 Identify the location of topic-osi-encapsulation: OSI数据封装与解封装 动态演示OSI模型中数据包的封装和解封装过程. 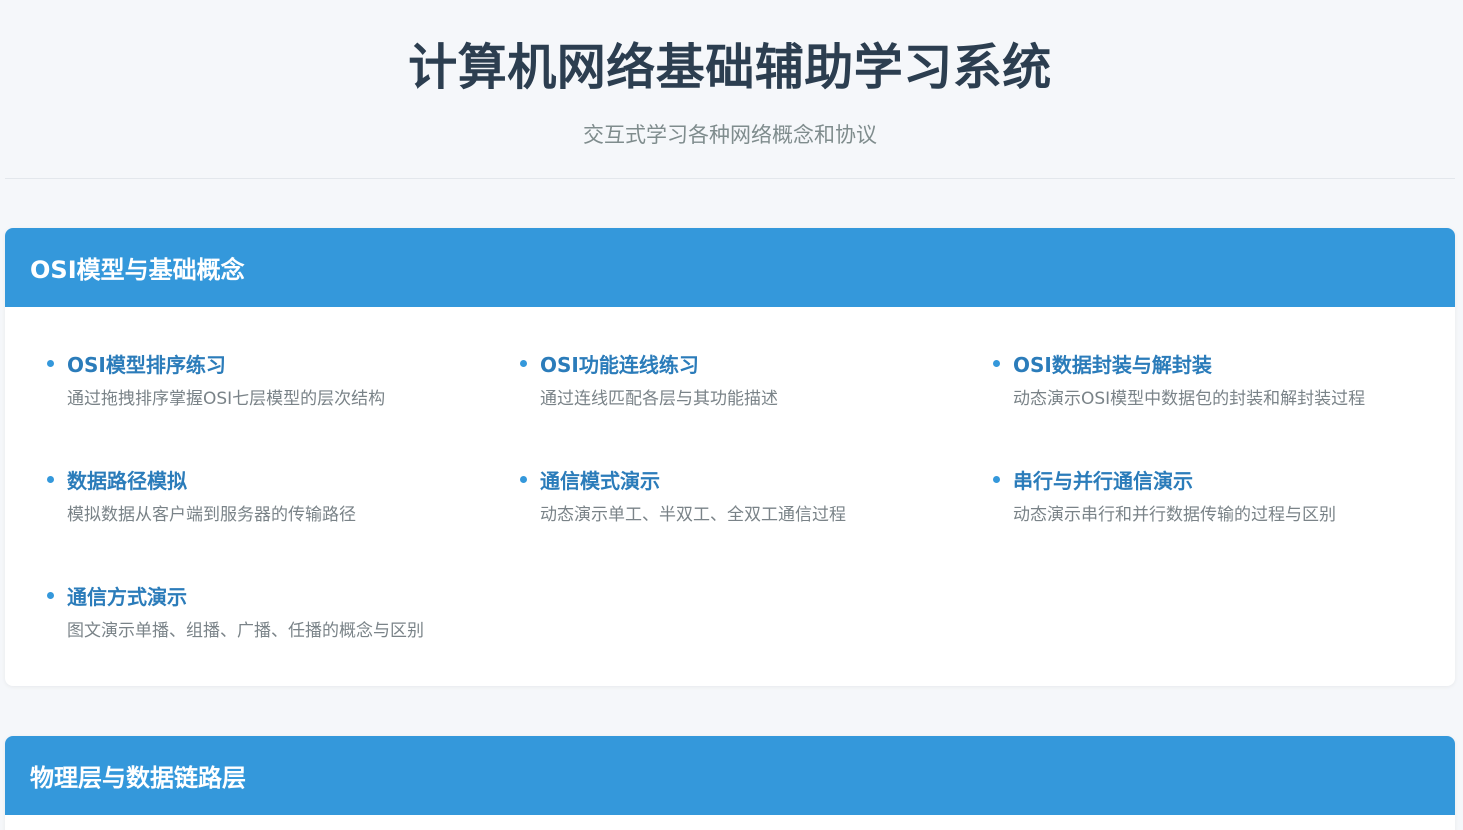
(1213, 405).